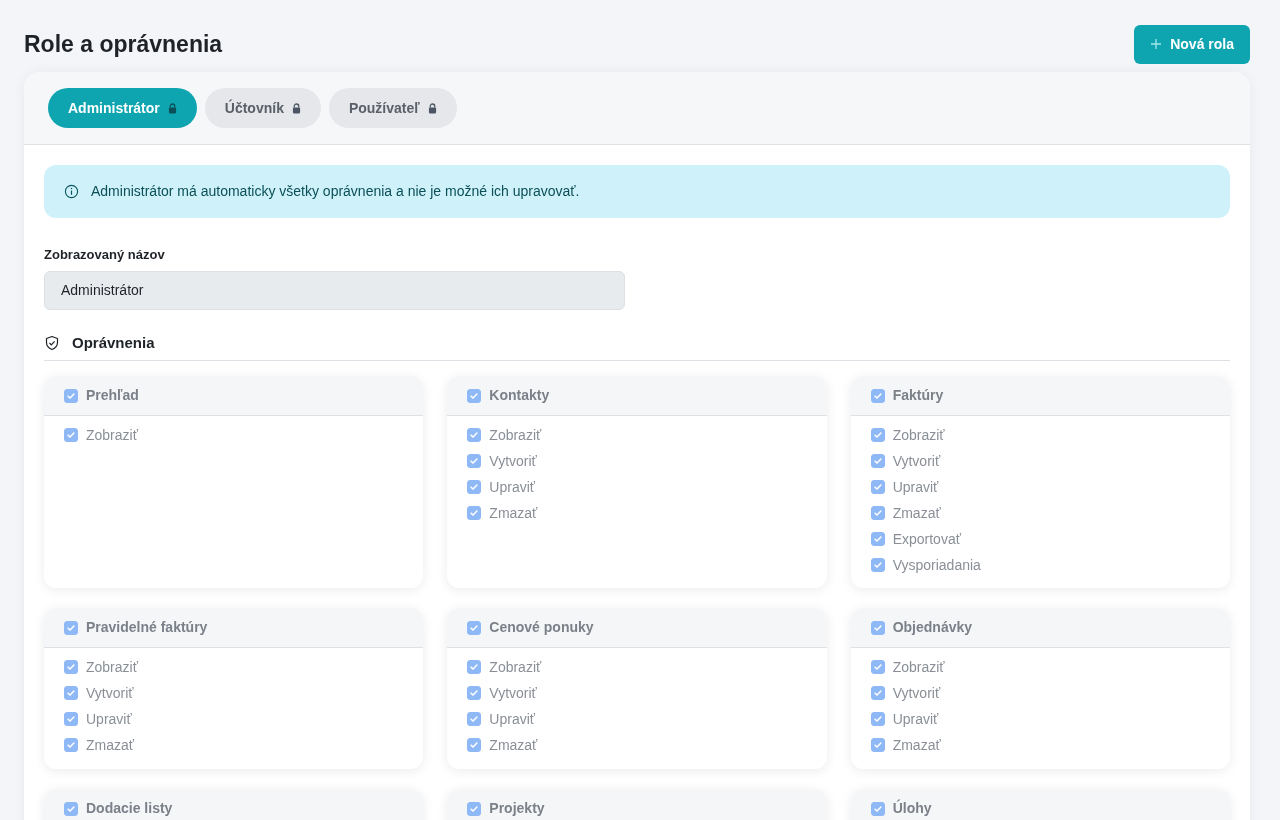  Describe the element at coordinates (123, 44) in the screenshot. I see `page-title: Role a oprávnenia` at that location.